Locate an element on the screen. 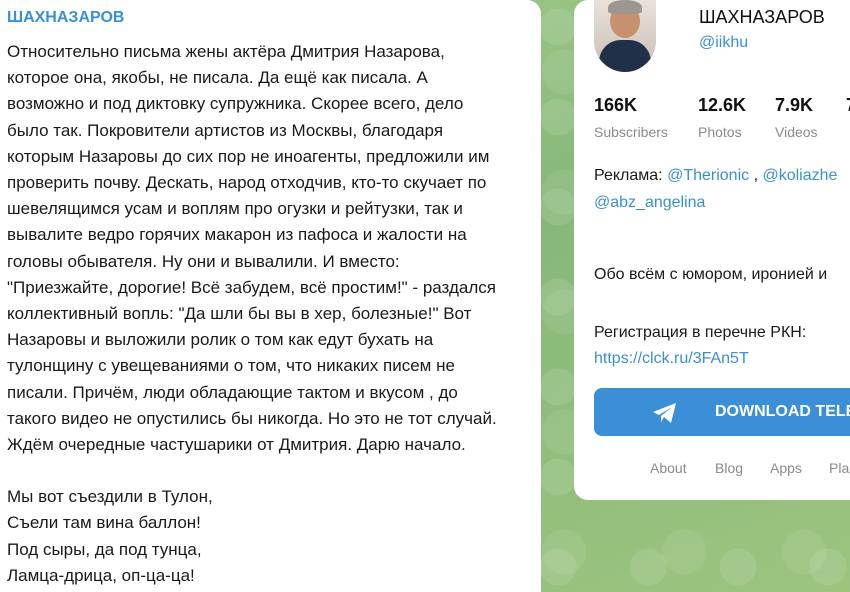 This screenshot has width=850, height=592. stat-number: 166K is located at coordinates (616, 105).